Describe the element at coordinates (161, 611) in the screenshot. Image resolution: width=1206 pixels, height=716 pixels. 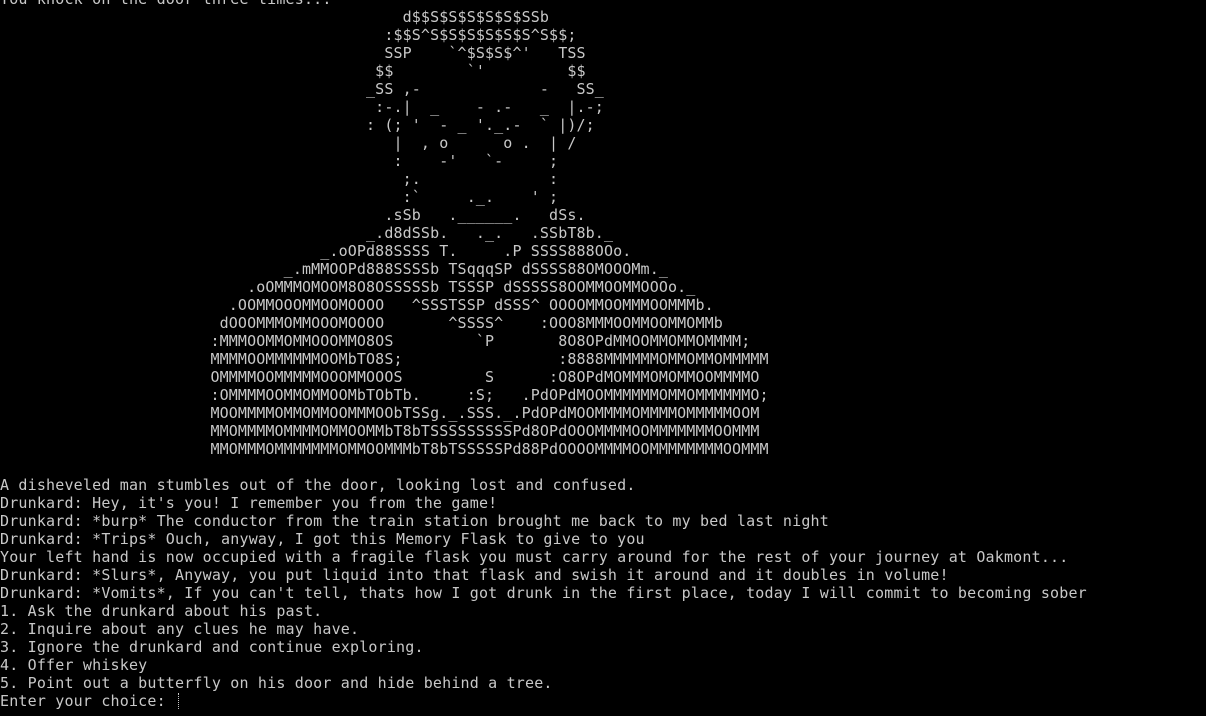
I see `choice-option-1: 1. Ask the drunkard about his past.` at that location.